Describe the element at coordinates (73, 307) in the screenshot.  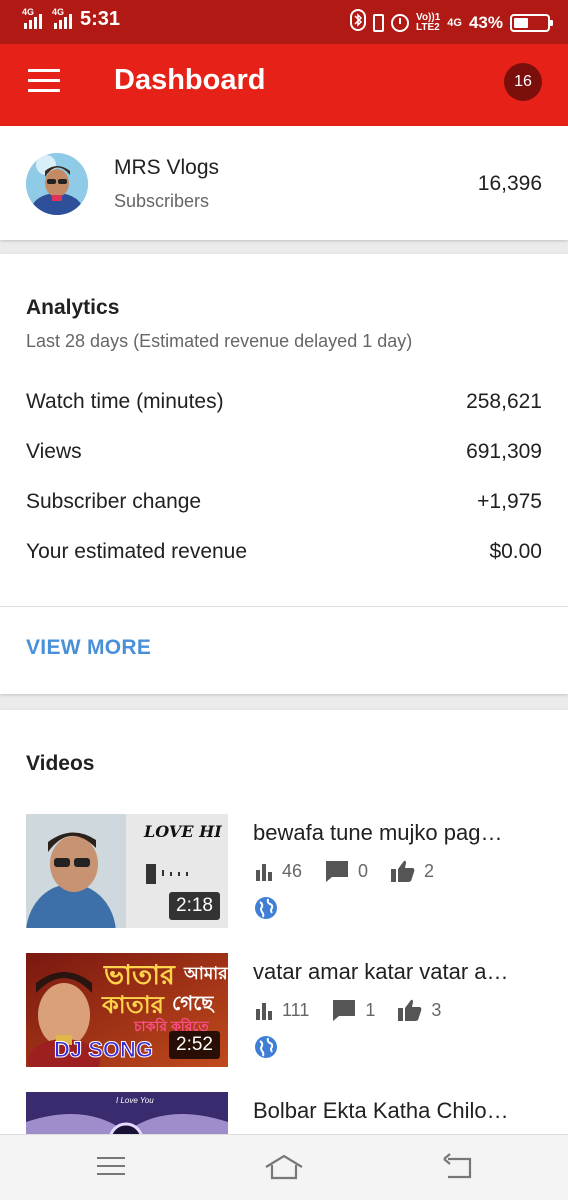
I see `analytics-title: Analytics` at that location.